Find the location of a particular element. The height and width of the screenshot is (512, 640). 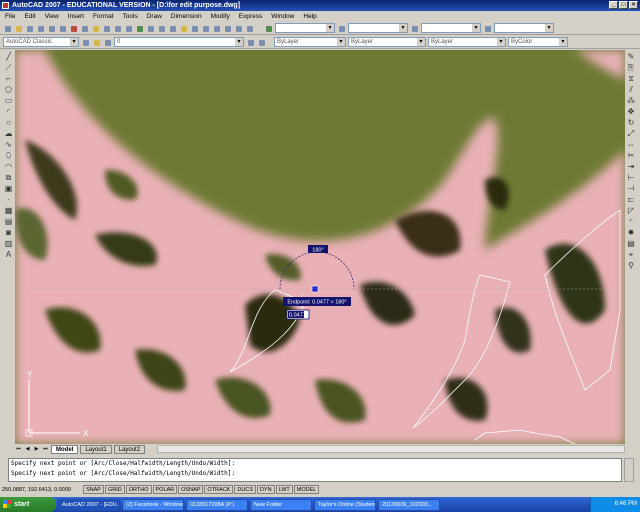

dim-style-icon is located at coordinates (341, 28).